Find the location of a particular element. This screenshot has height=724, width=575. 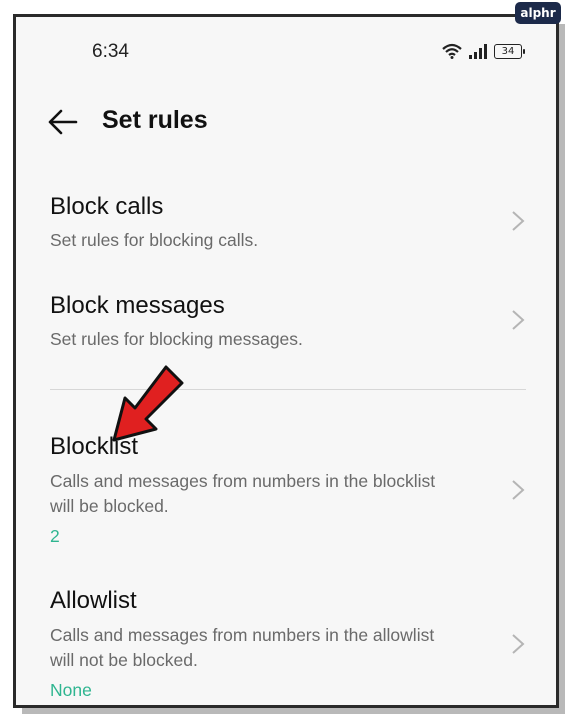

frame-shadow-bottom is located at coordinates (293, 711).